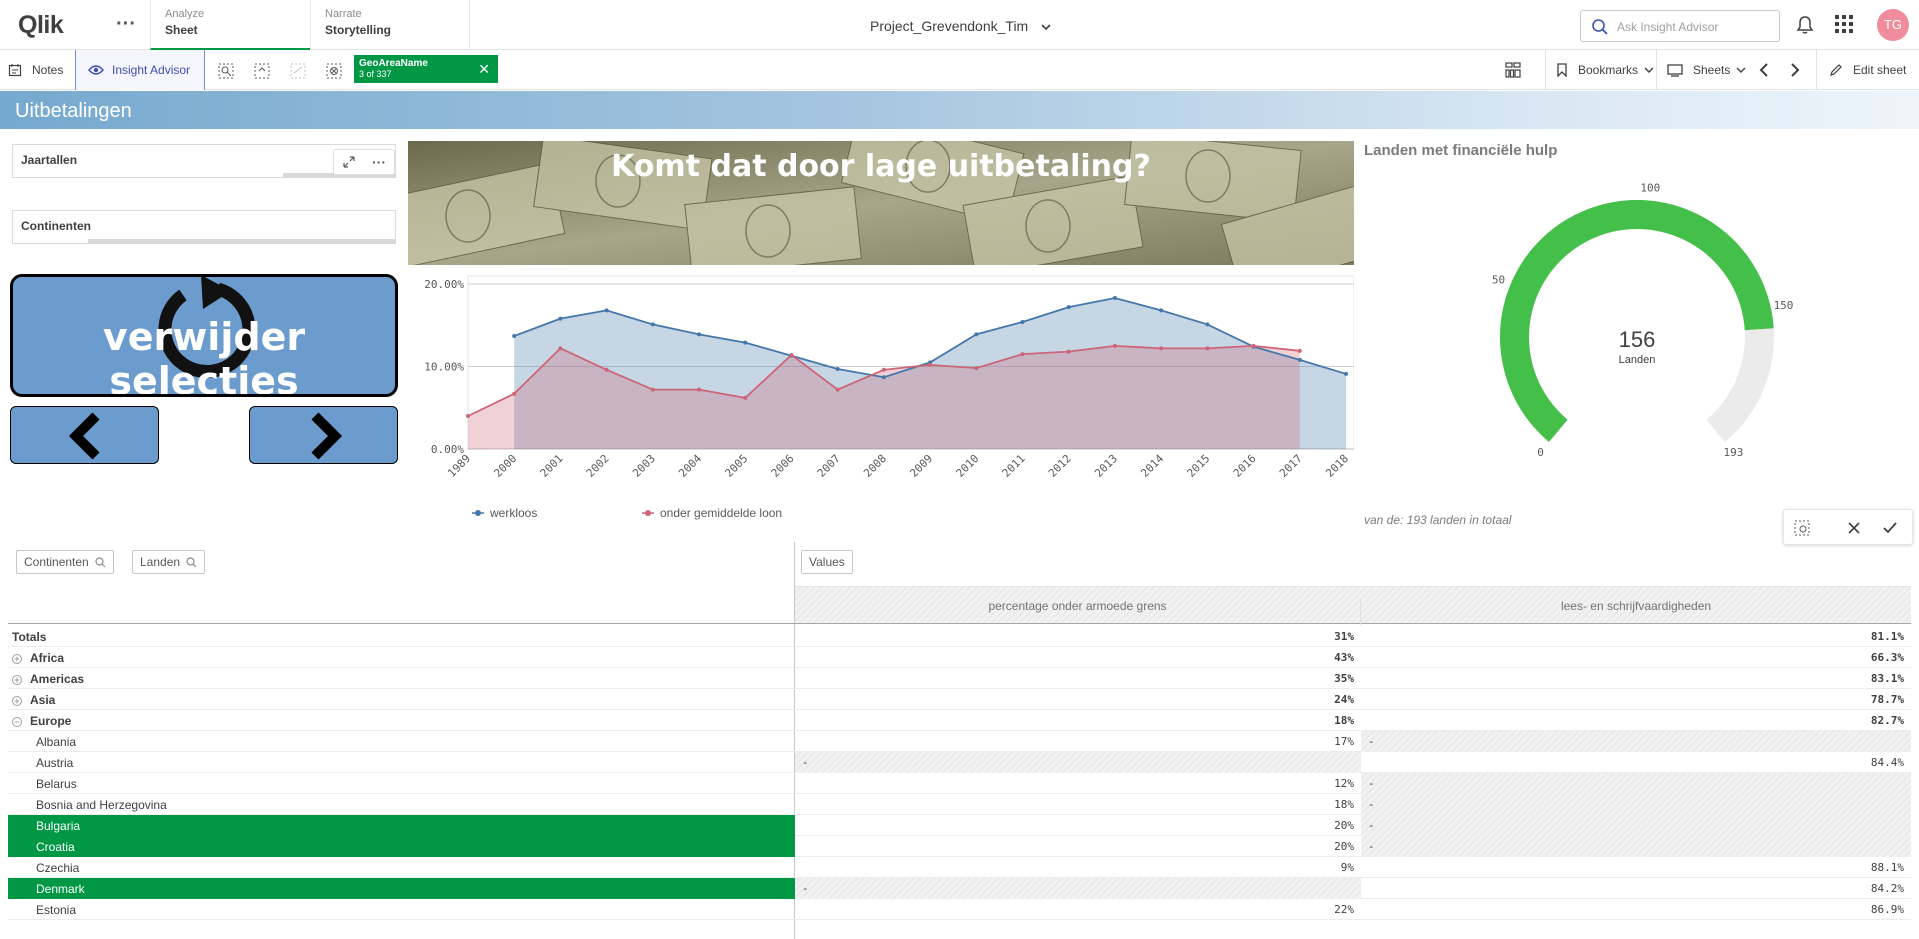  I want to click on table-row: − Europe 18% 82.7%, so click(959, 720).